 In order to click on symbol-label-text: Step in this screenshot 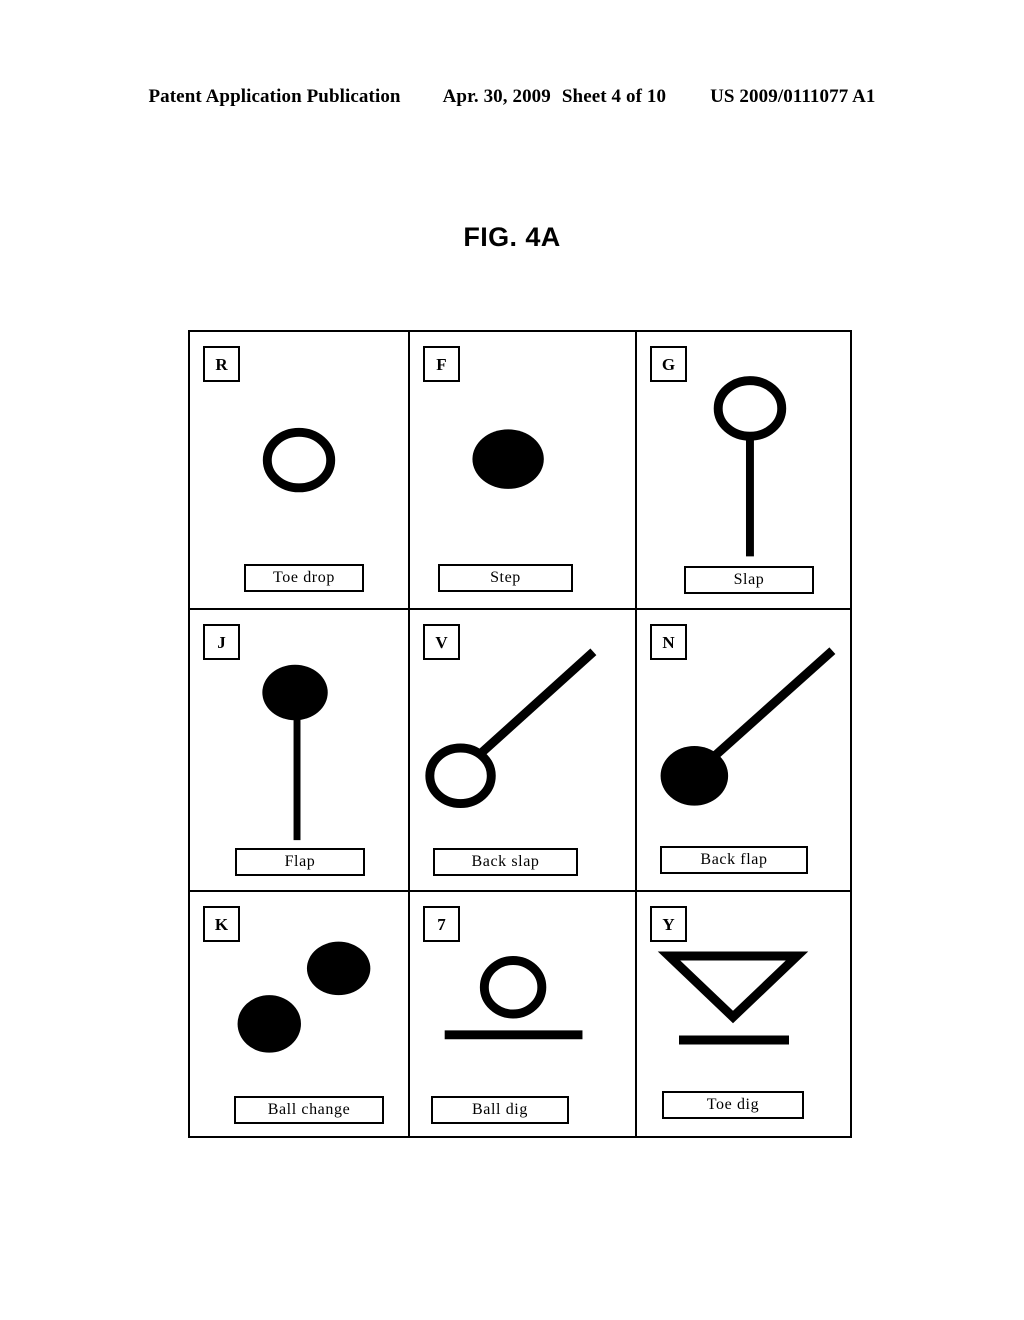, I will do `click(505, 577)`.